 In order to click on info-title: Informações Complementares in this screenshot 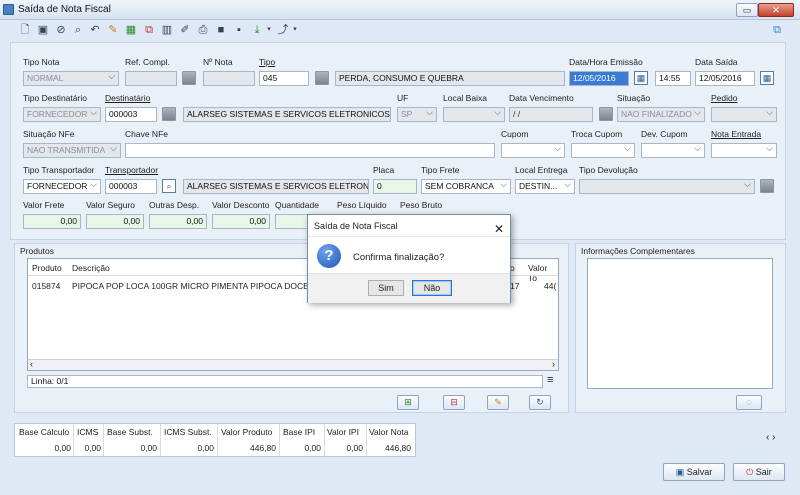, I will do `click(638, 251)`.